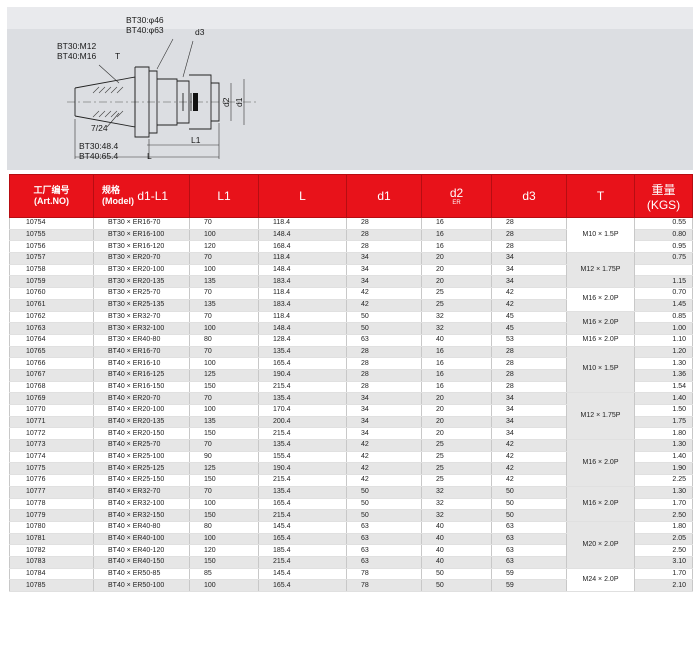  What do you see at coordinates (141, 352) in the screenshot?
I see `model-cell: BT40 × ER16-70` at bounding box center [141, 352].